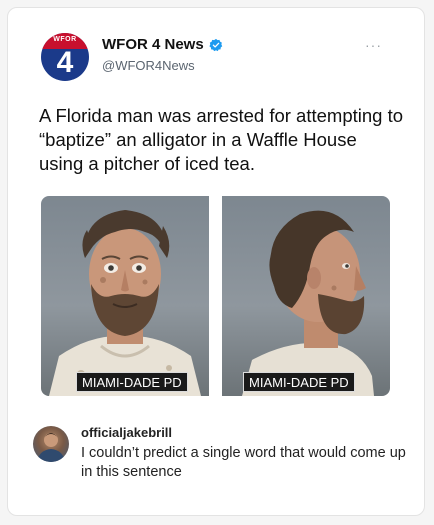  I want to click on account-display-name: WFOR 4 News, so click(153, 44).